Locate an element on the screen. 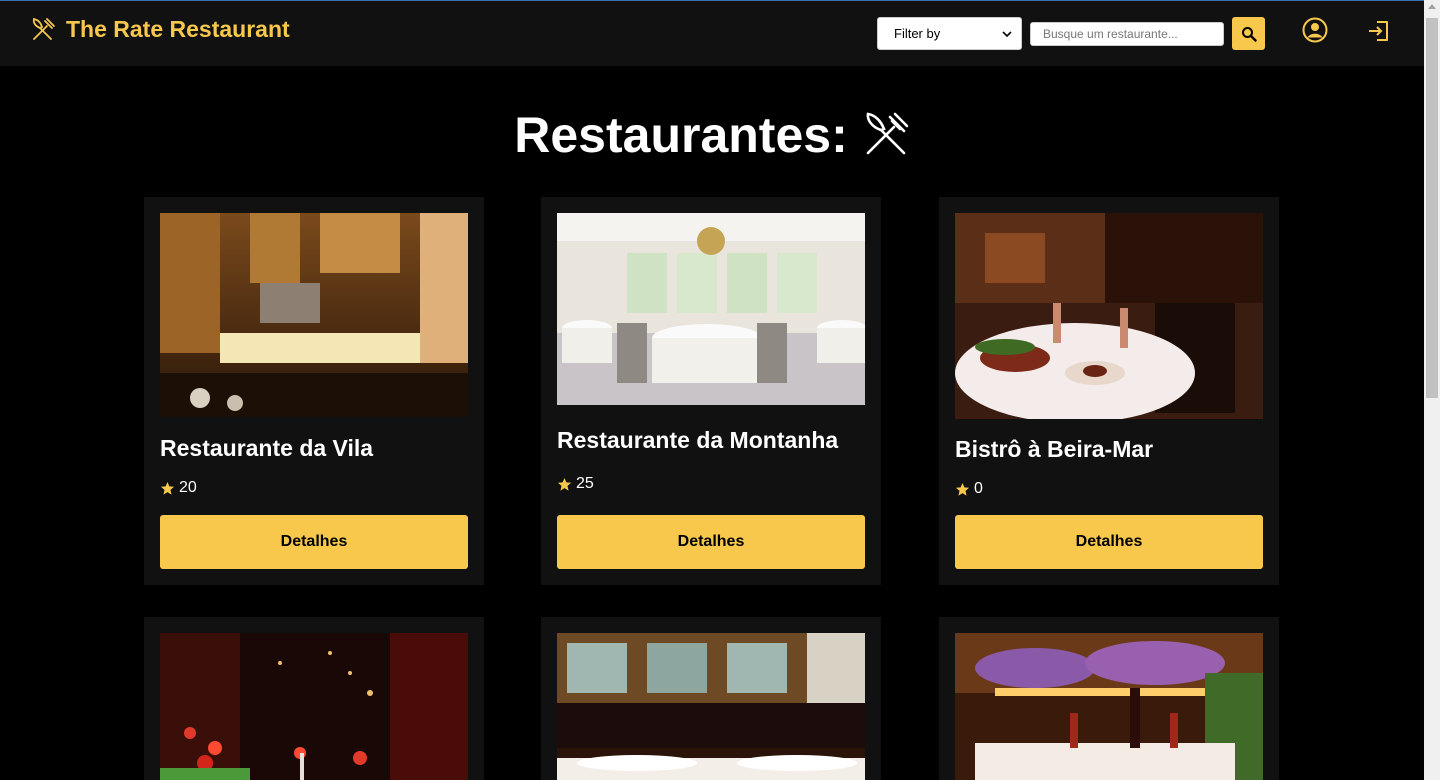 The width and height of the screenshot is (1440, 780). logout-icon is located at coordinates (1379, 31).